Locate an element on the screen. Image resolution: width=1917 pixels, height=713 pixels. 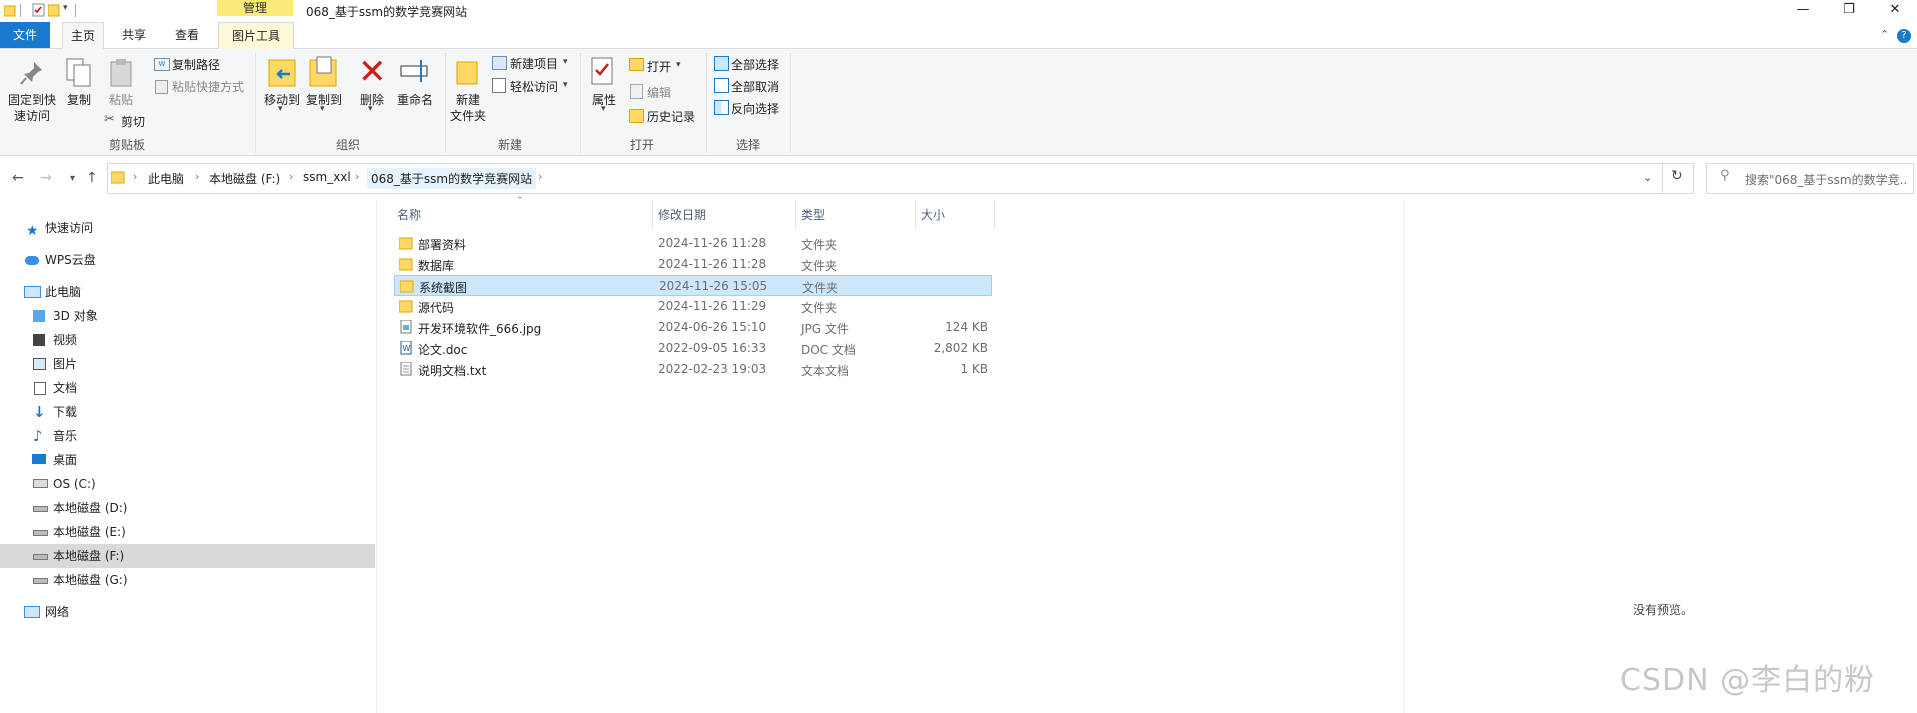
nav-3d-objects: 3D 对象 is located at coordinates (187, 316).